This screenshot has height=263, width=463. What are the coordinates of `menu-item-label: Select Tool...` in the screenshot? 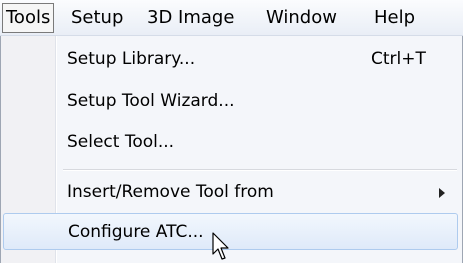 It's located at (121, 142).